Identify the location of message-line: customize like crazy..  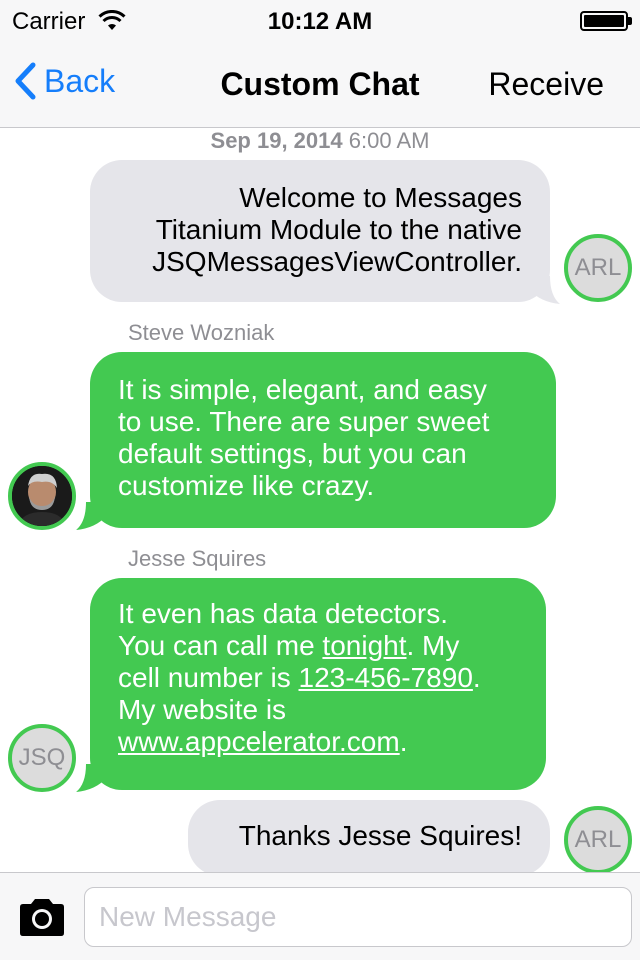
(246, 485).